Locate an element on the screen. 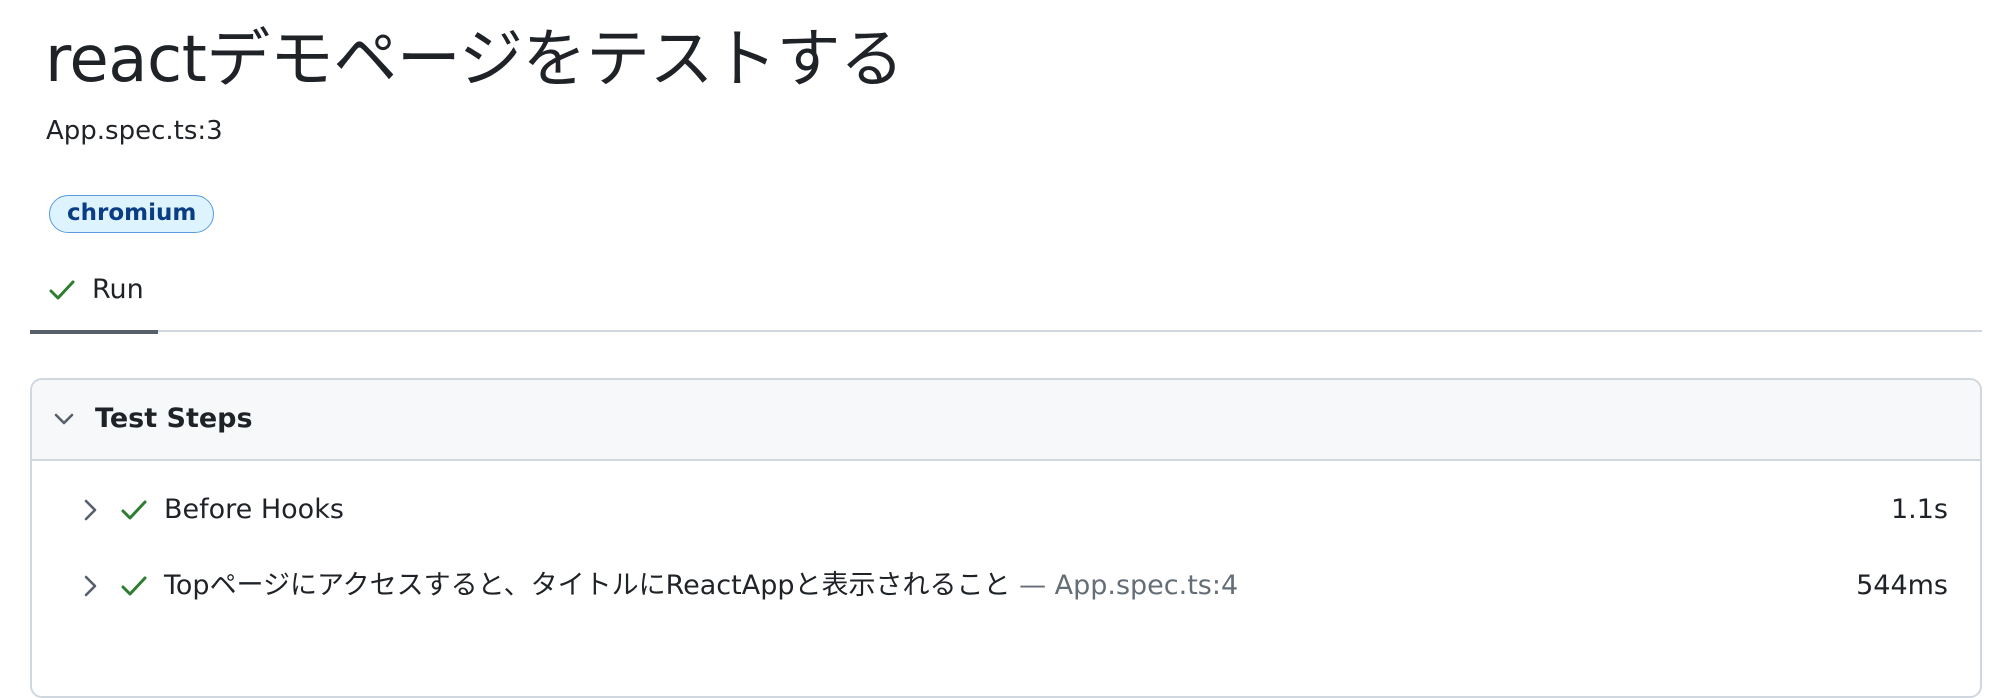 Image resolution: width=2004 pixels, height=698 pixels. tab-run: Run is located at coordinates (94, 297).